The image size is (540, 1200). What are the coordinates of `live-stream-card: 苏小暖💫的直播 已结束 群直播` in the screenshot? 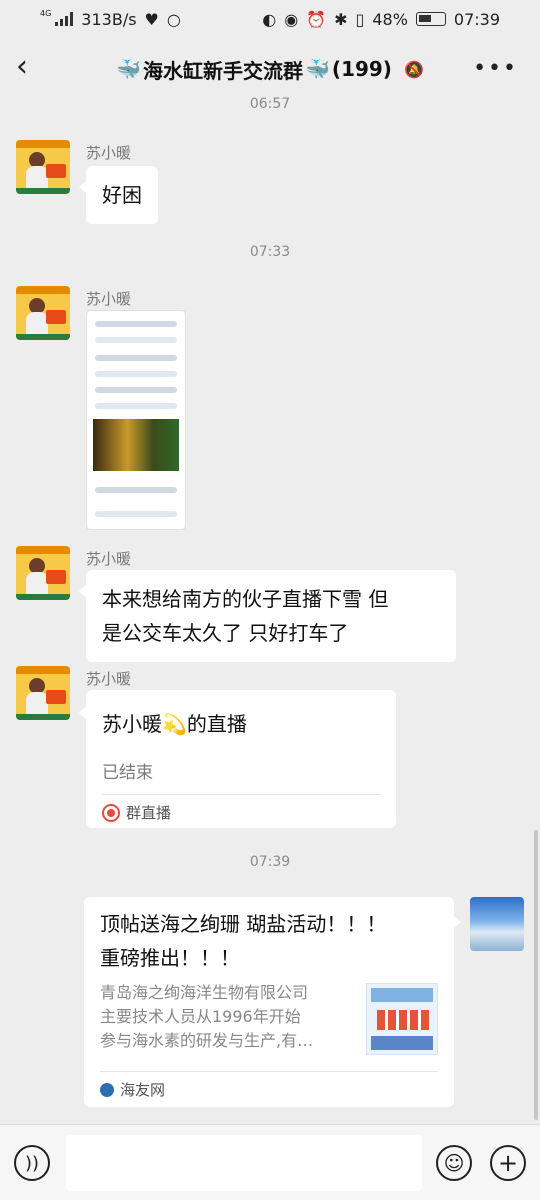 It's located at (237, 759).